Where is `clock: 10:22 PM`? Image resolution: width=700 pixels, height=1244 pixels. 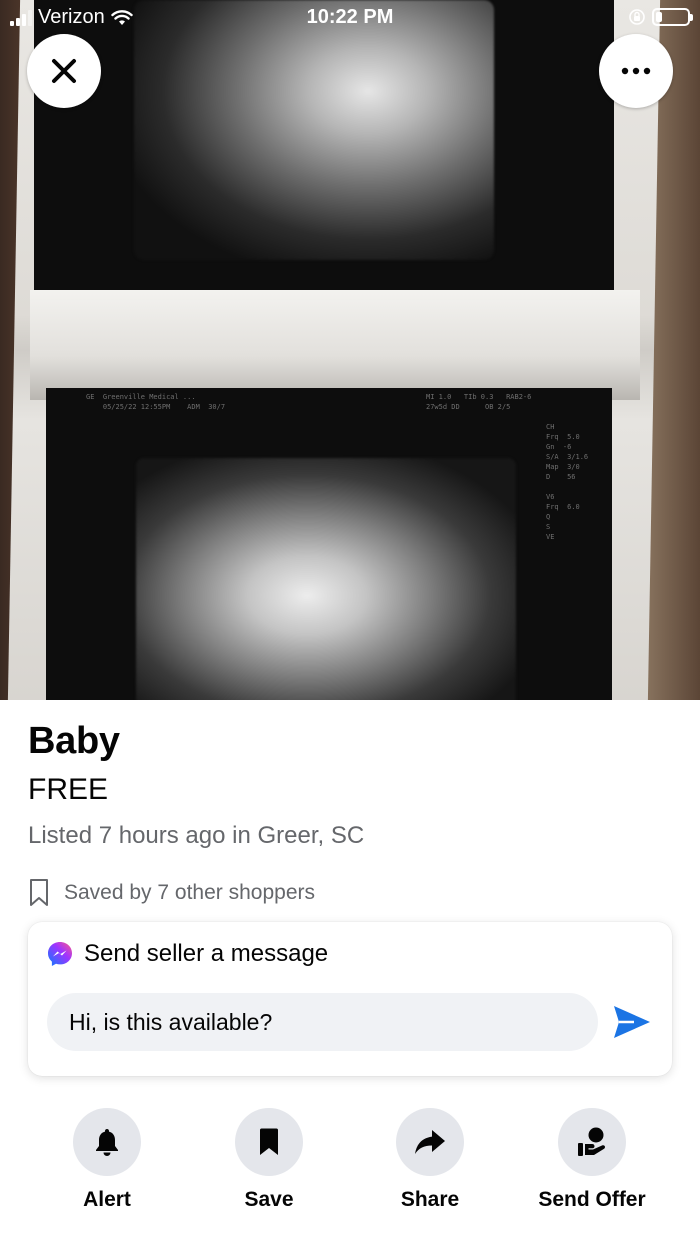 clock: 10:22 PM is located at coordinates (350, 17).